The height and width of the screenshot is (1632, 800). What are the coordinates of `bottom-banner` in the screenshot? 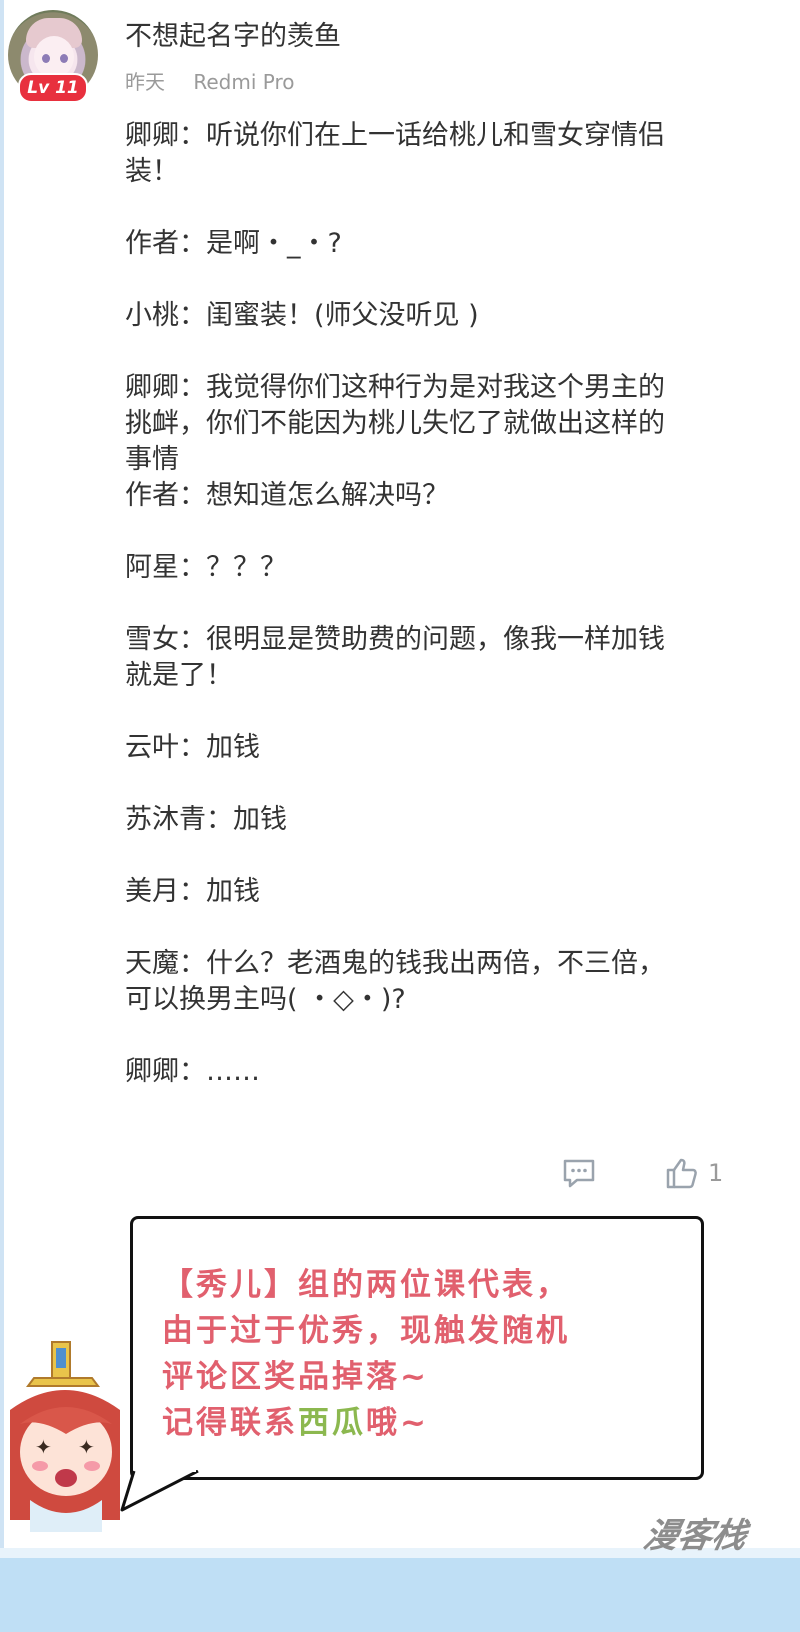 It's located at (400, 1590).